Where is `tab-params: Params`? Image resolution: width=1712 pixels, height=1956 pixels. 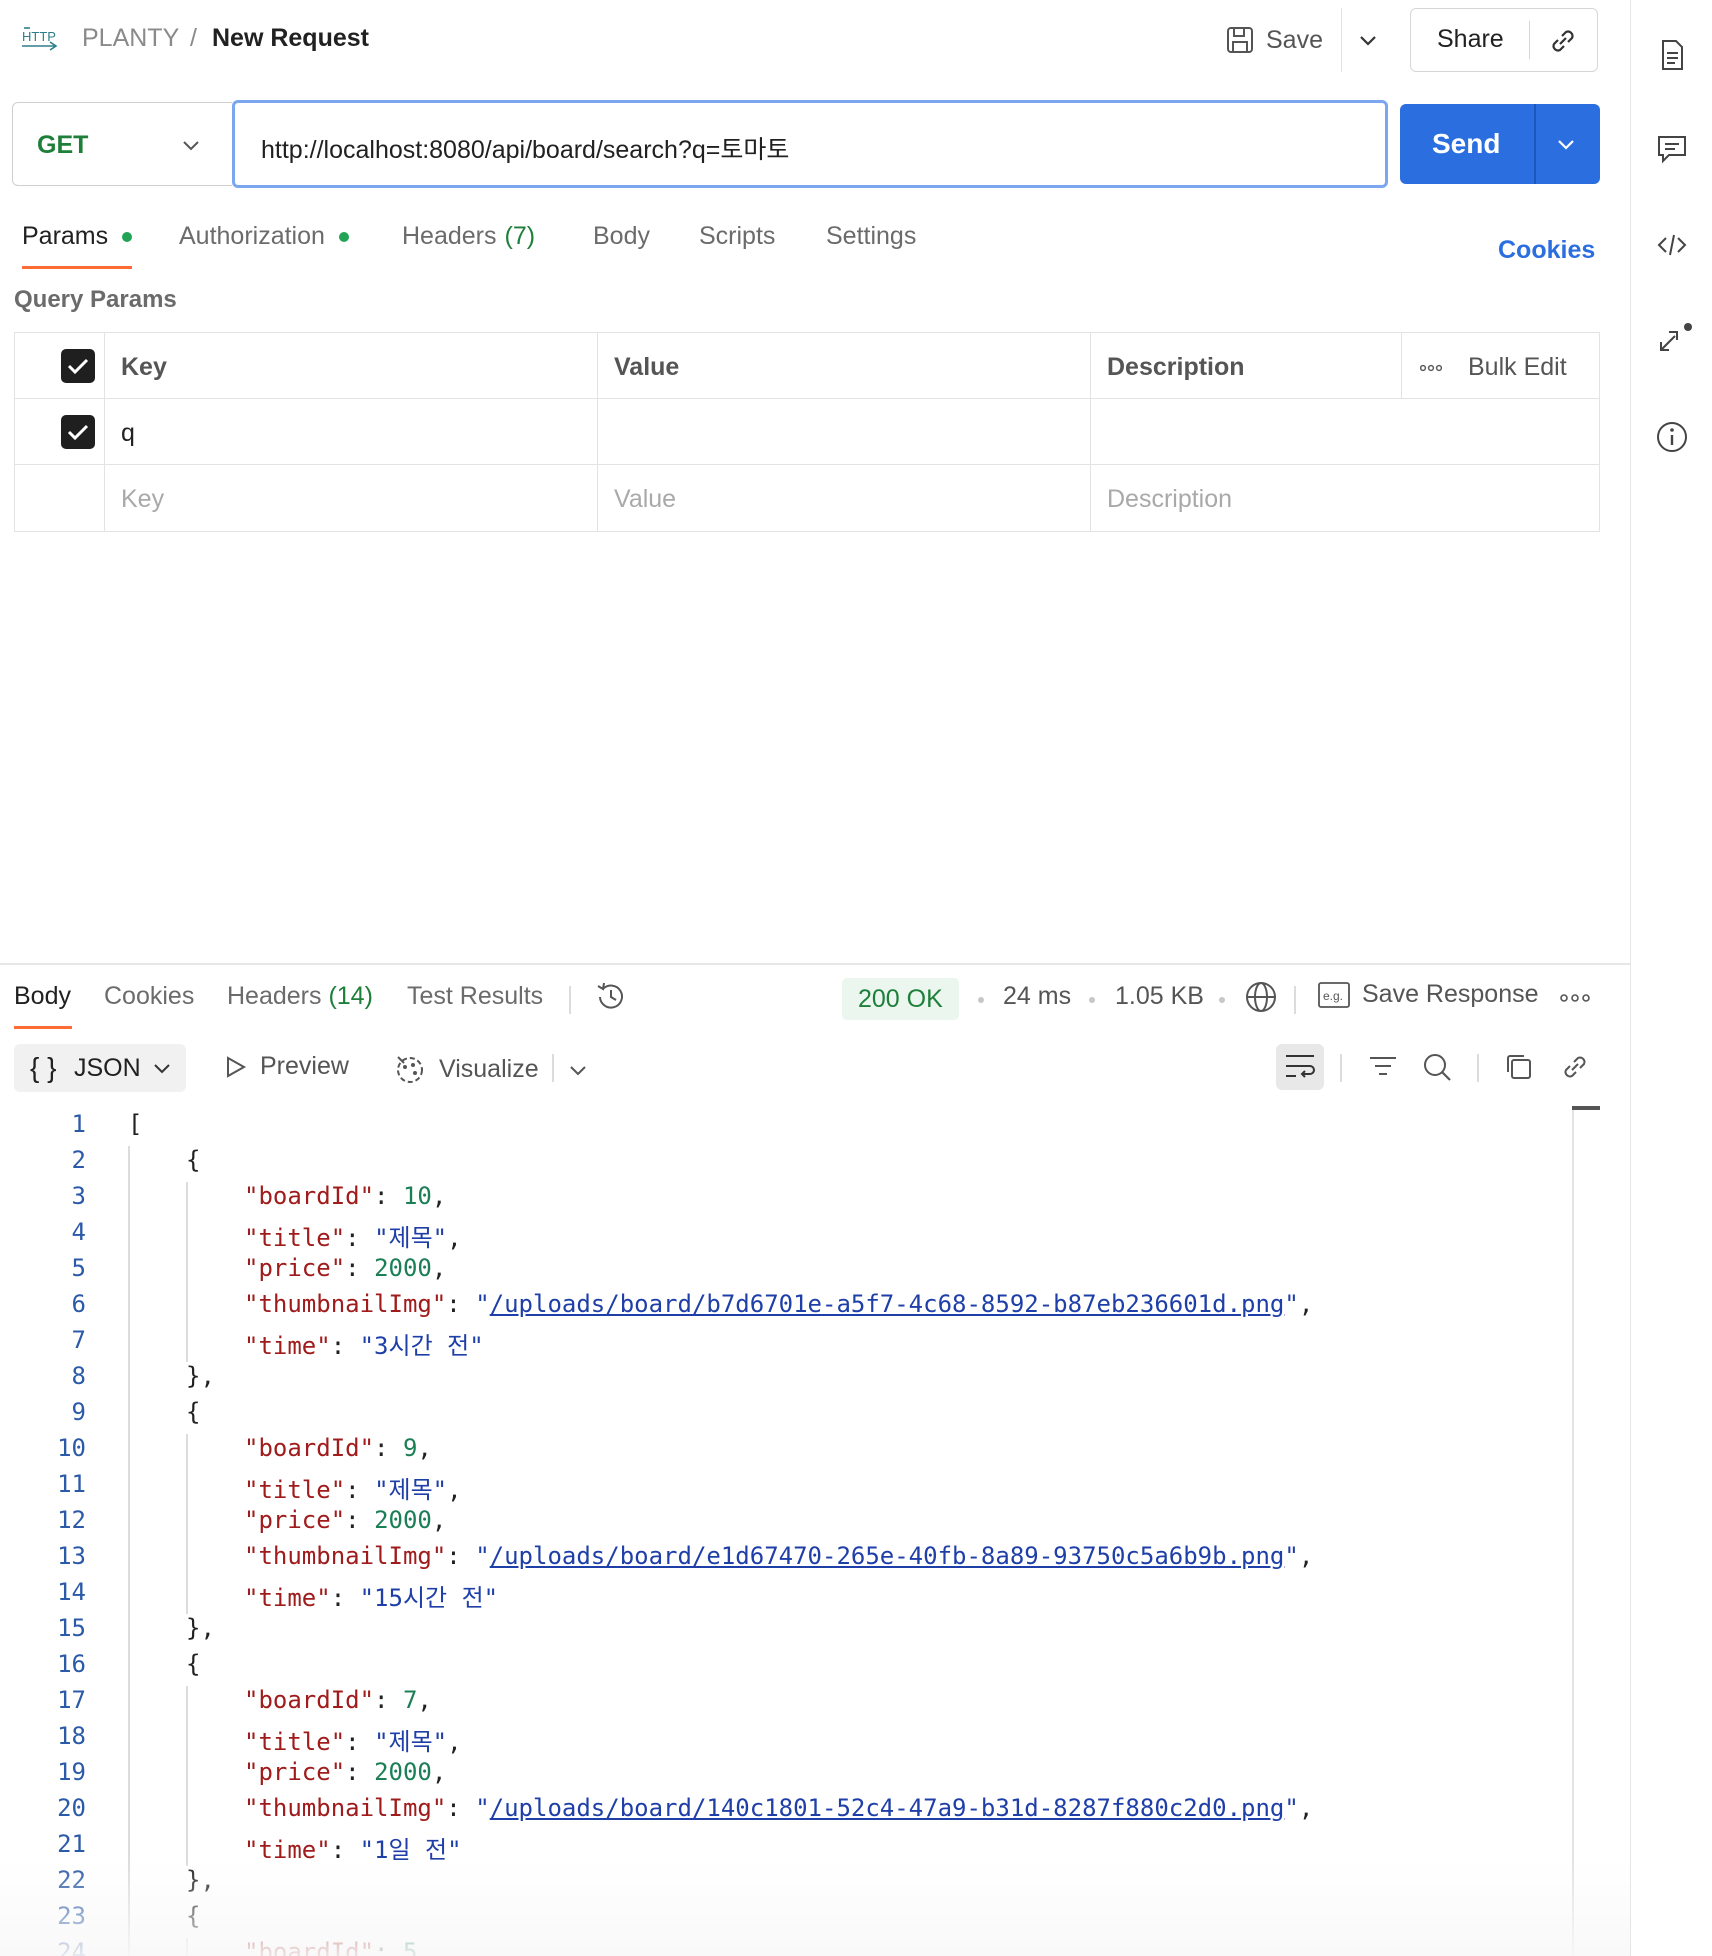
tab-params: Params is located at coordinates (77, 236).